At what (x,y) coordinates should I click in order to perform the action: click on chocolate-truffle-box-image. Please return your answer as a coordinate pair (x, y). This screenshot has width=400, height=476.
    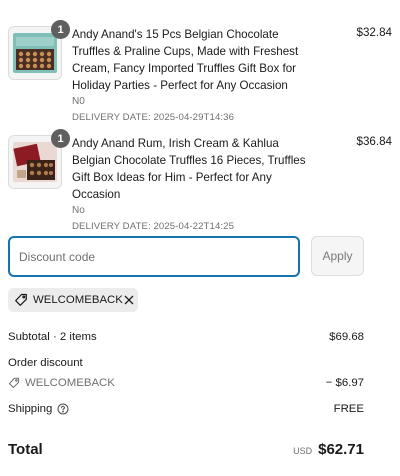
    Looking at the image, I should click on (35, 53).